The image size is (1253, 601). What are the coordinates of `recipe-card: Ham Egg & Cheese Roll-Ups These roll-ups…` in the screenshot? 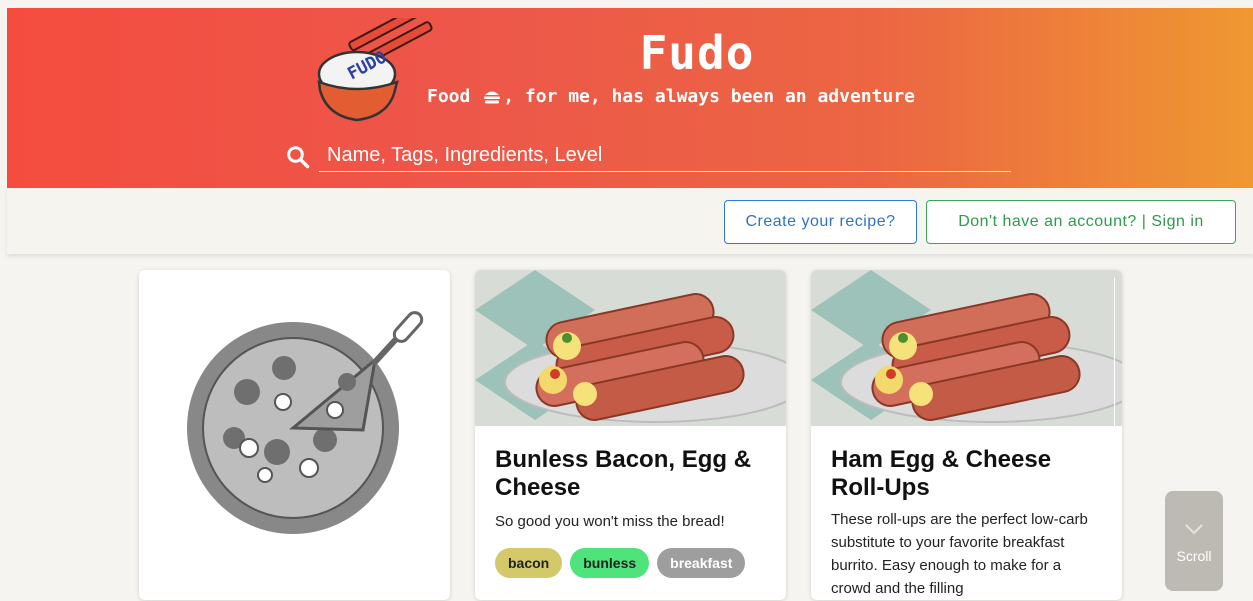 It's located at (966, 435).